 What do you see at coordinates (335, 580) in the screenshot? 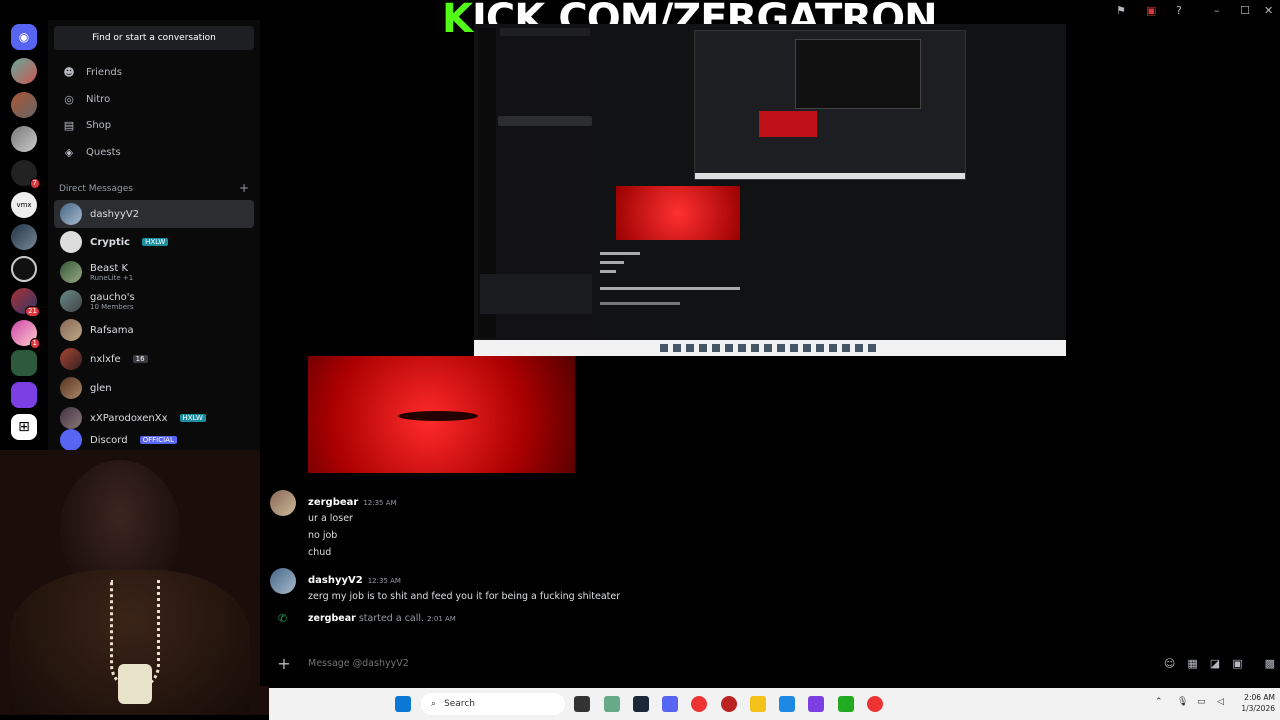
I see `message-author: dashyyV2` at bounding box center [335, 580].